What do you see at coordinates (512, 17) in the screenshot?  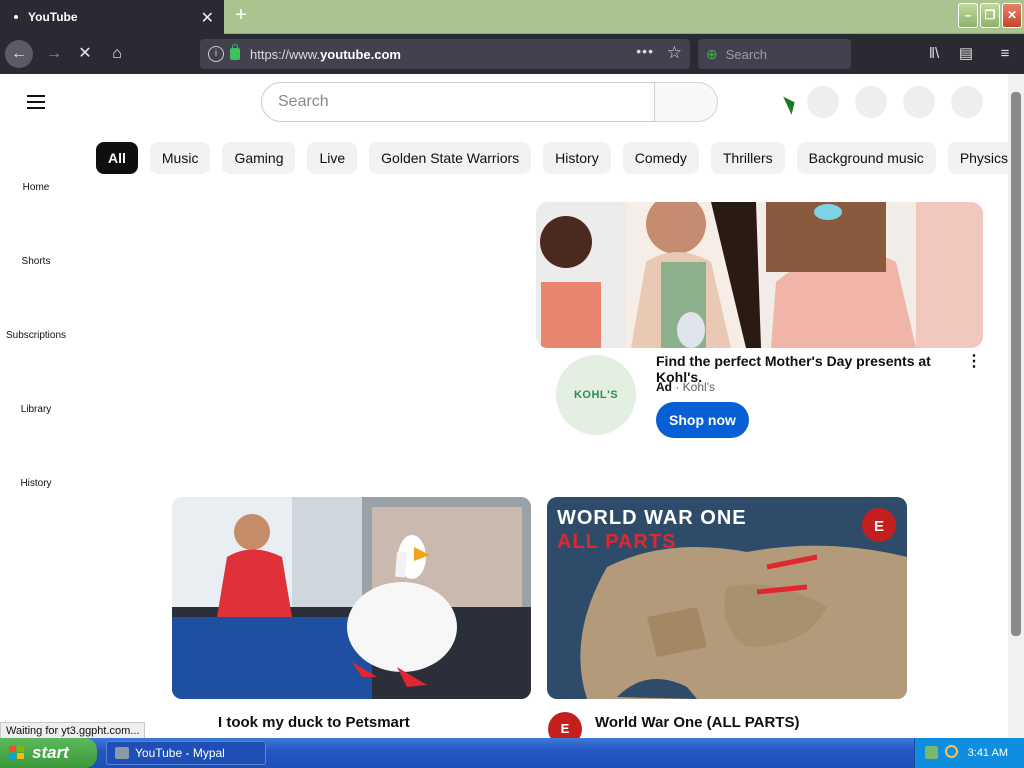 I see `browser-tabstrip: YouTube ✕ + – ❐ ✕` at bounding box center [512, 17].